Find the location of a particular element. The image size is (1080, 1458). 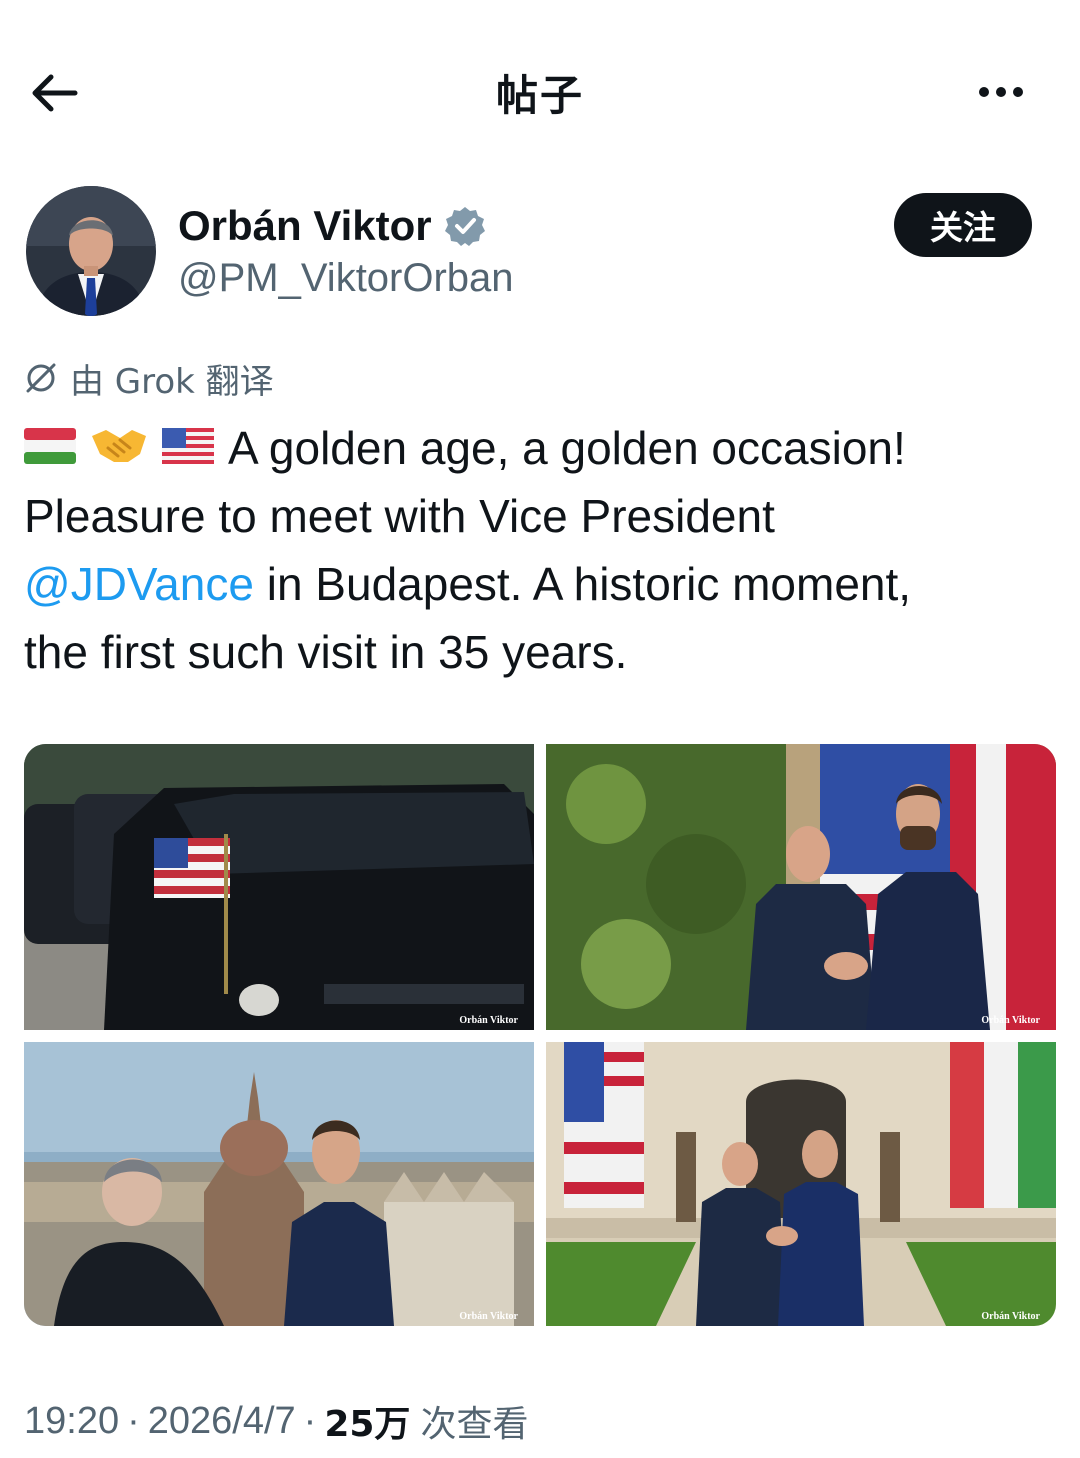

motorcade-photo: Orbán Viktor is located at coordinates (279, 887).